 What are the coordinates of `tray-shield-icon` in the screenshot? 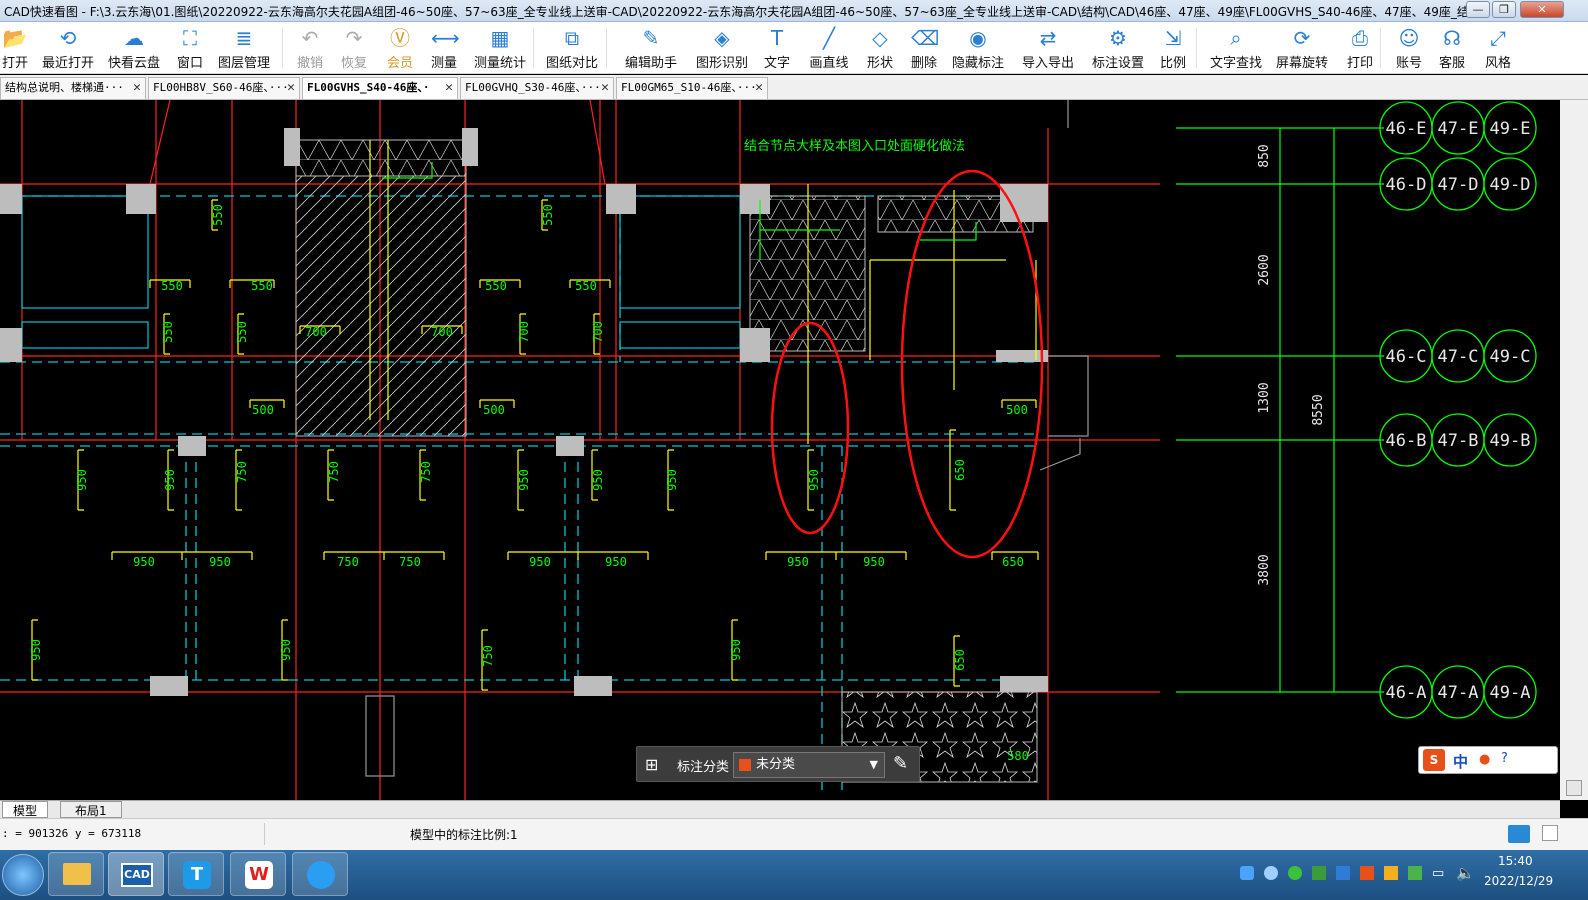 It's located at (1343, 873).